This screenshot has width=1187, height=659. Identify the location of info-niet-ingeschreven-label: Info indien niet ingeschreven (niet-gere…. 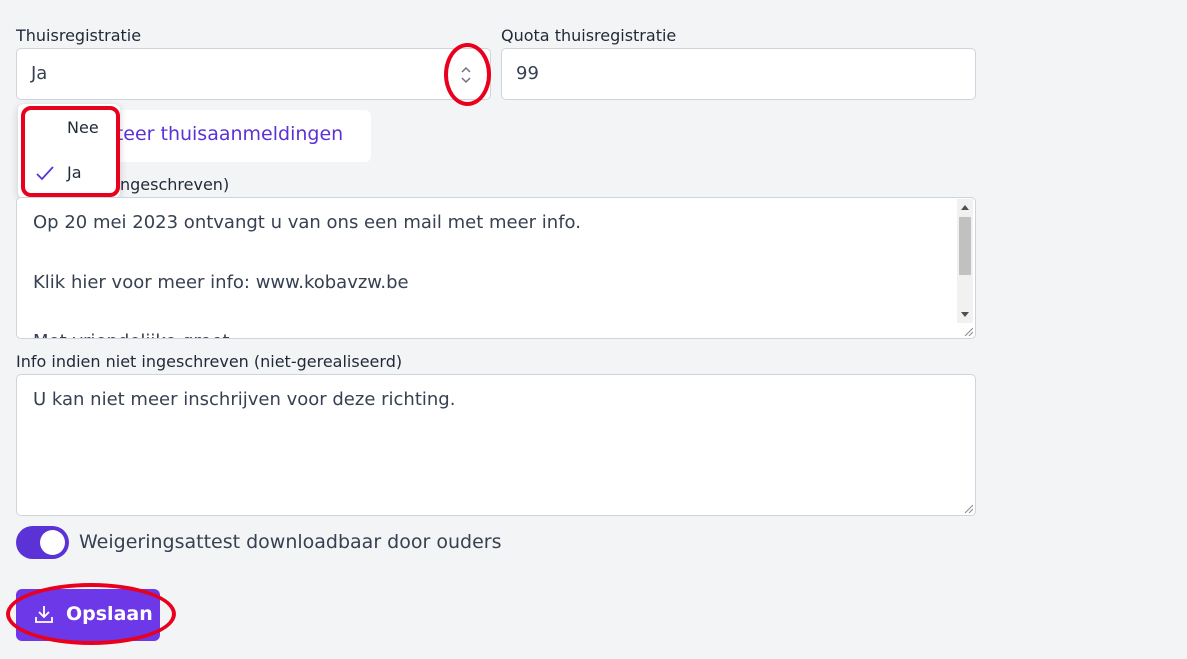
(209, 361).